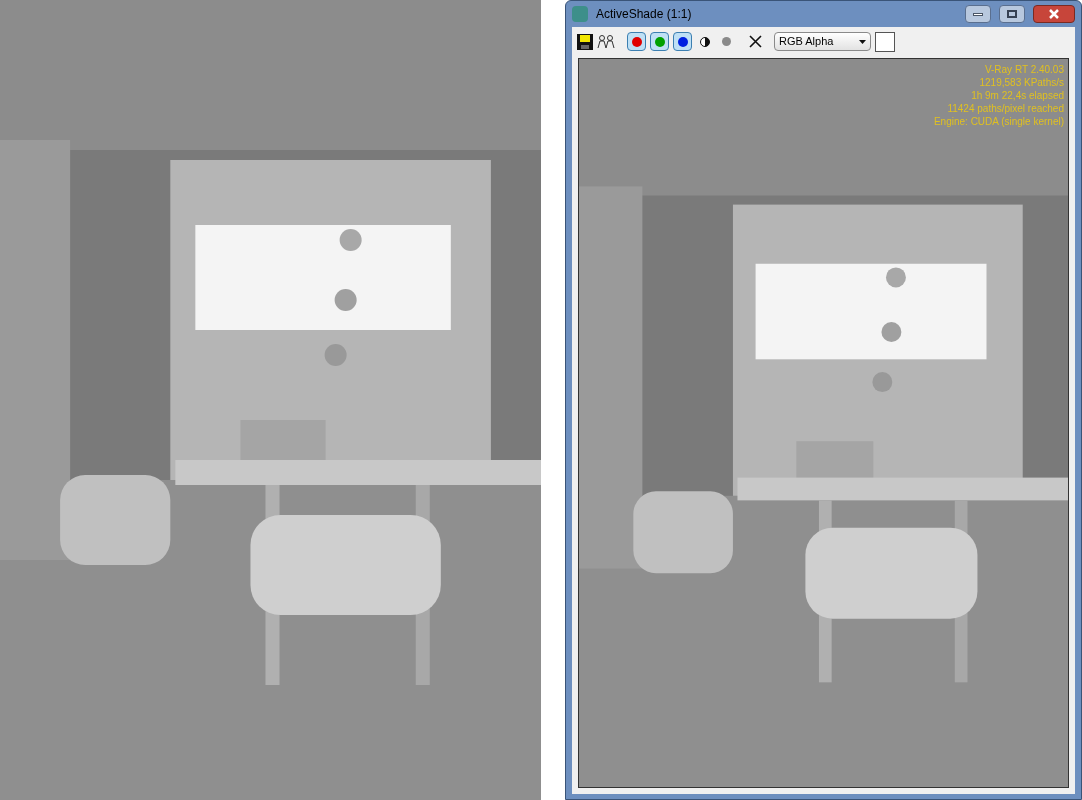  I want to click on render-stats-text: 1h 9m 22,4s elapsed, so click(1017, 95).